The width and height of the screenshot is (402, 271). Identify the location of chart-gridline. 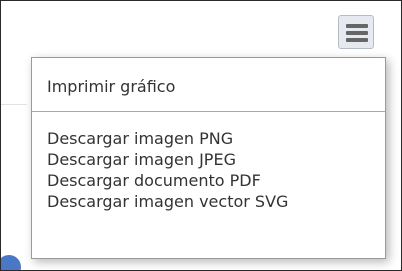
(14, 104).